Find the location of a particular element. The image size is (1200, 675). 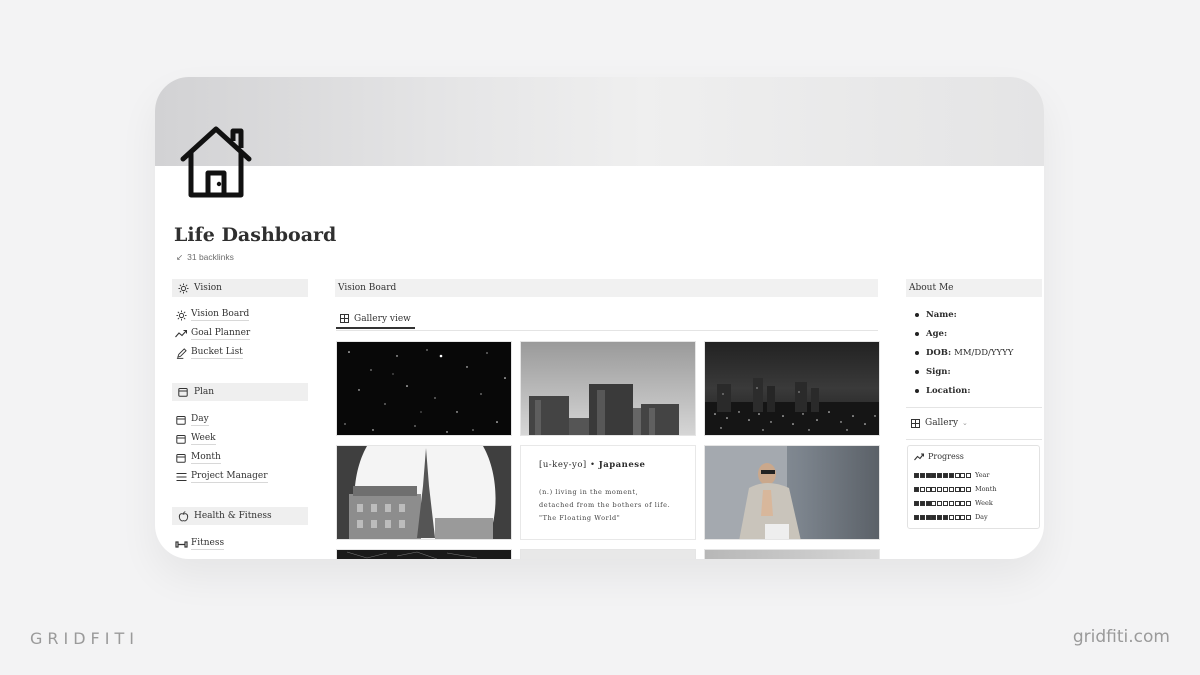

vision-board-header: Vision Board is located at coordinates (606, 288).